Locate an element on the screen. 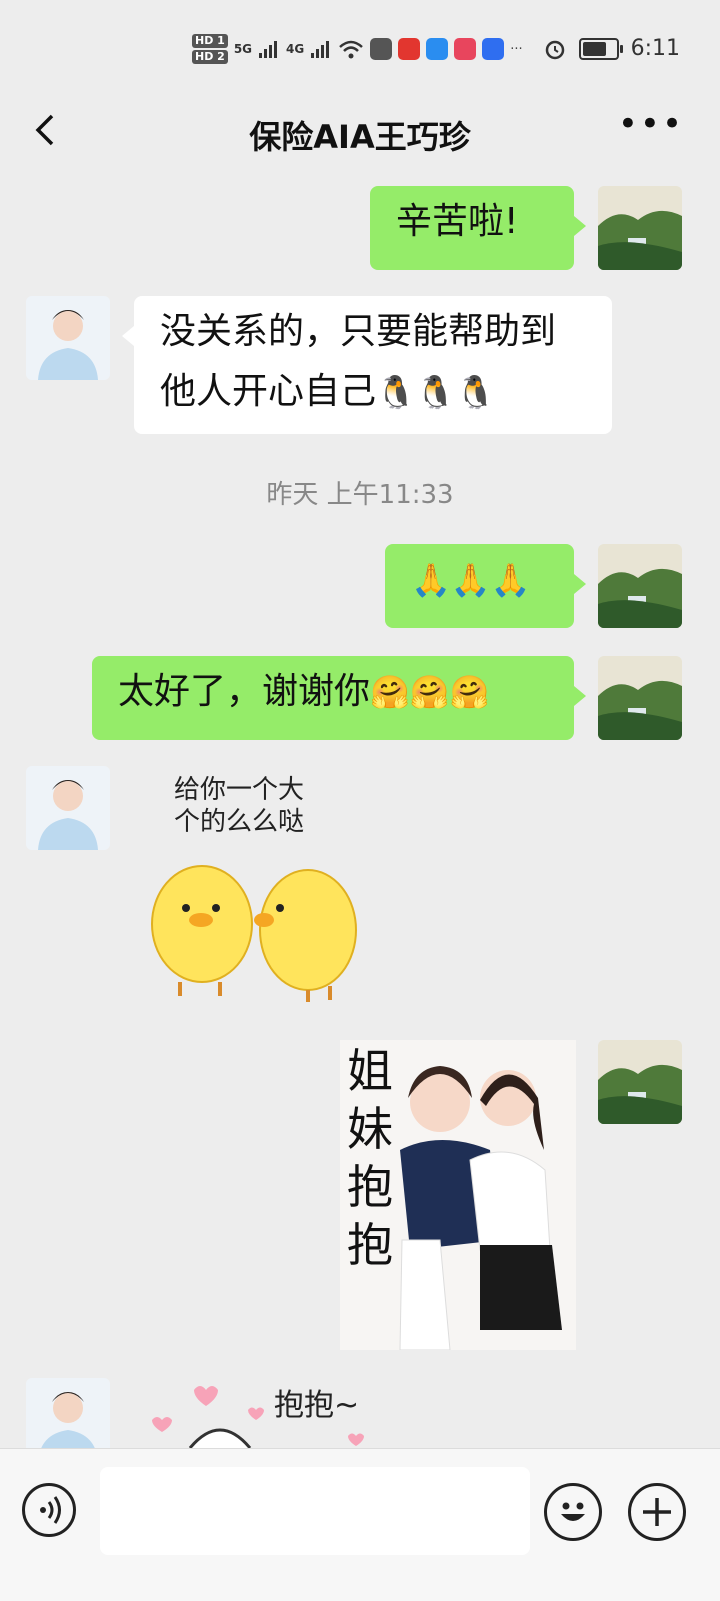 Image resolution: width=720 pixels, height=1601 pixels. message-line-2: 他人开心自己 is located at coordinates (268, 391).